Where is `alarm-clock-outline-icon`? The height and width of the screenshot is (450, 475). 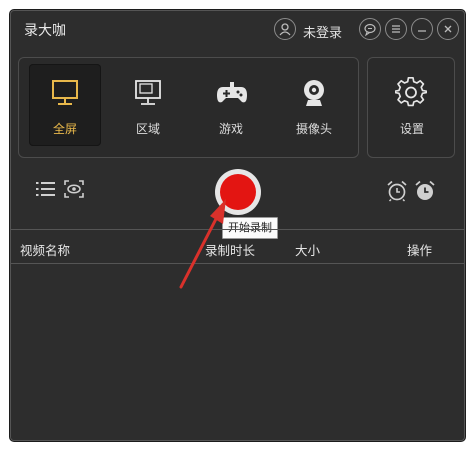 alarm-clock-outline-icon is located at coordinates (397, 191).